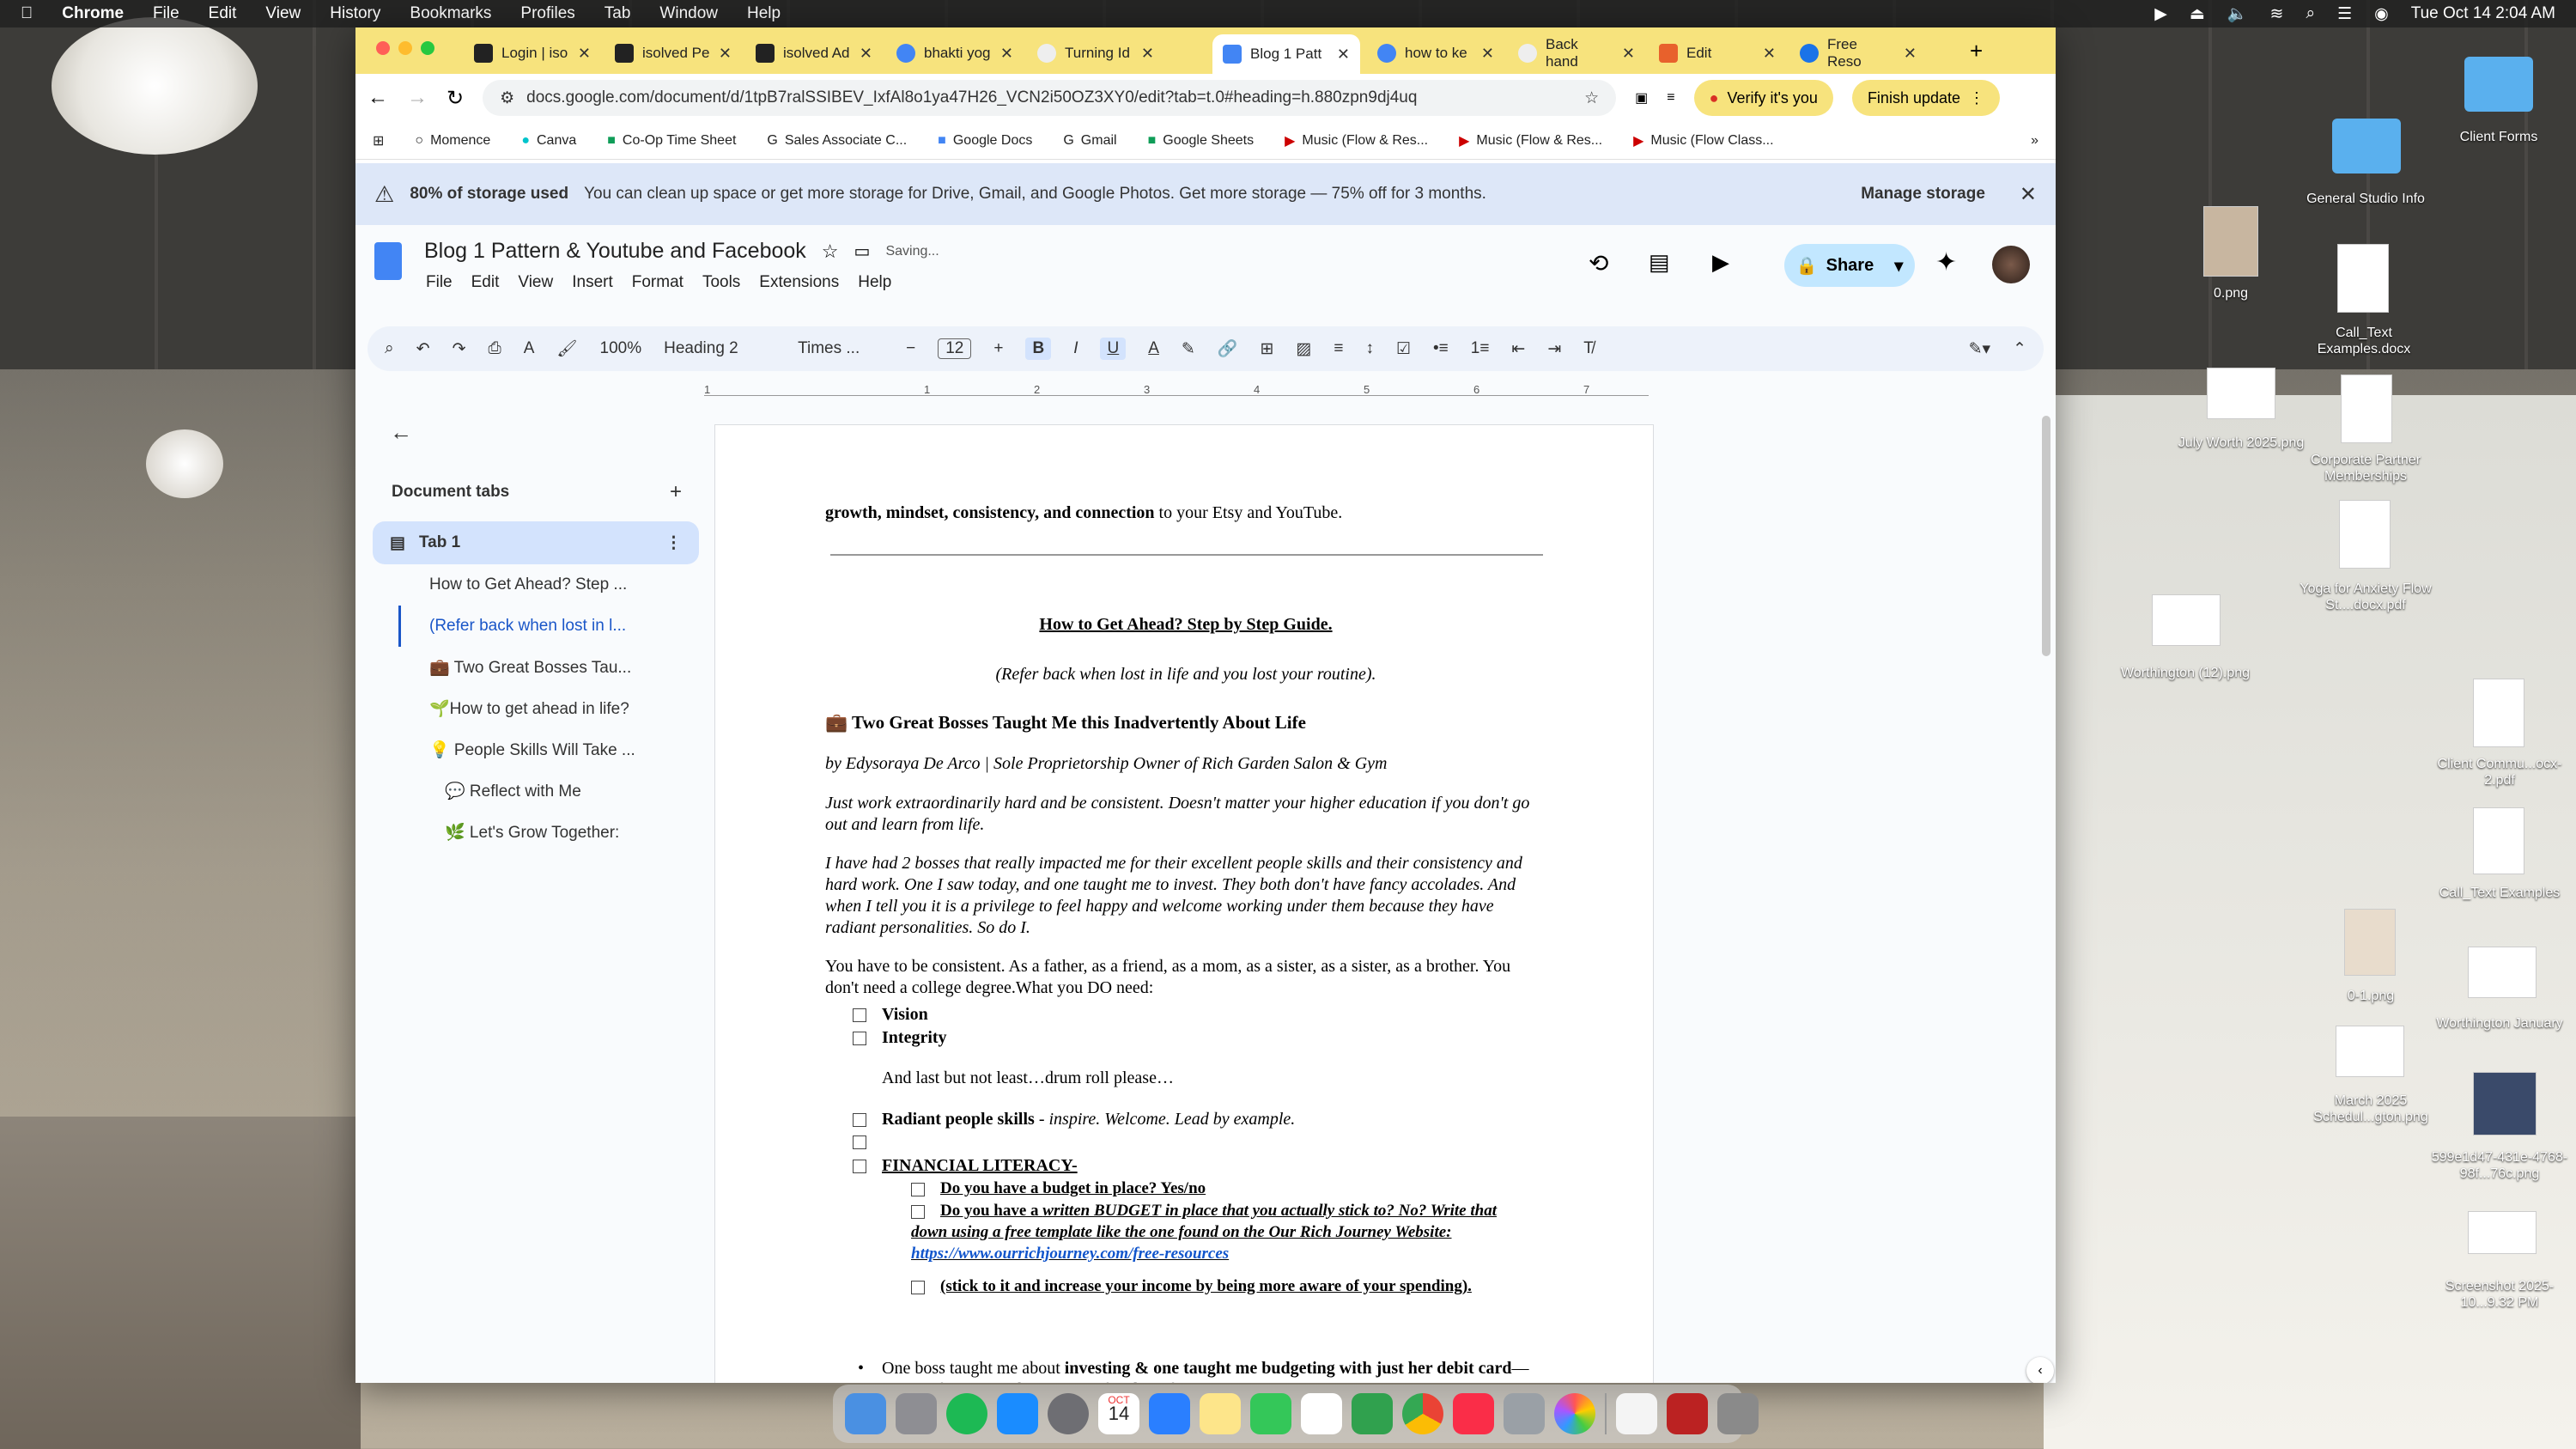 Image resolution: width=2576 pixels, height=1449 pixels. What do you see at coordinates (865, 1413) in the screenshot?
I see `finder-icon` at bounding box center [865, 1413].